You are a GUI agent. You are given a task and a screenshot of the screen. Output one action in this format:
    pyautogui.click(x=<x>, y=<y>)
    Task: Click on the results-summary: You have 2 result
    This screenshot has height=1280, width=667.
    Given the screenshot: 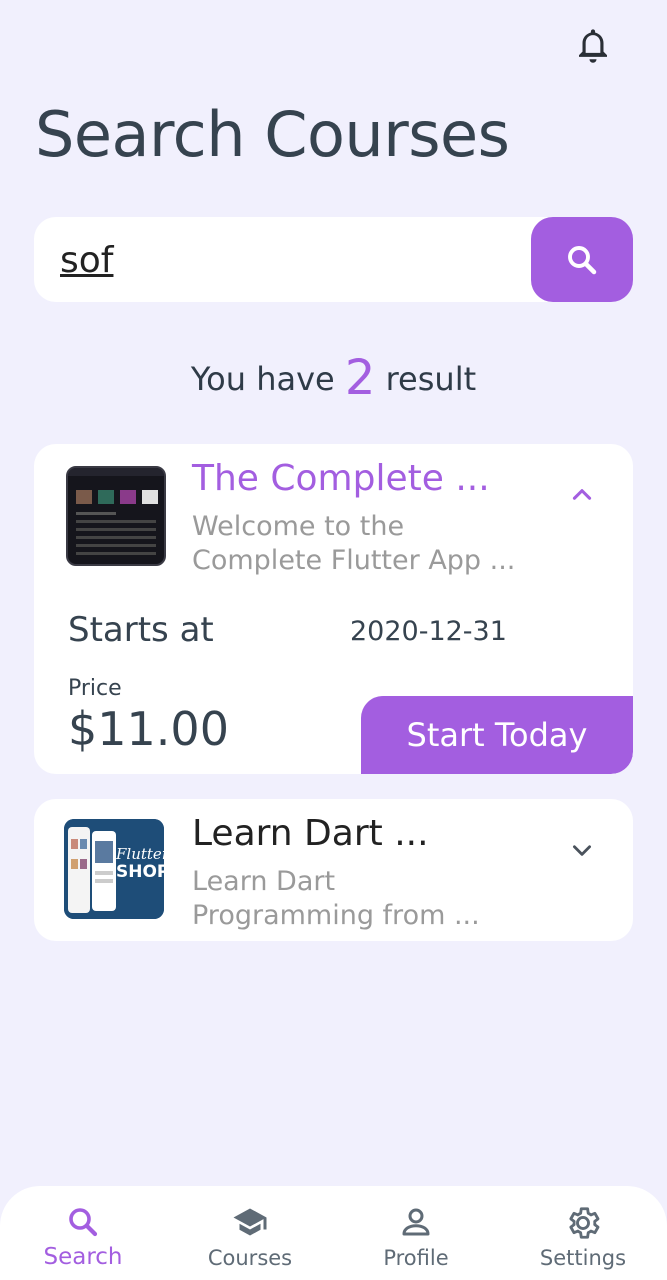 What is the action you would take?
    pyautogui.click(x=333, y=378)
    